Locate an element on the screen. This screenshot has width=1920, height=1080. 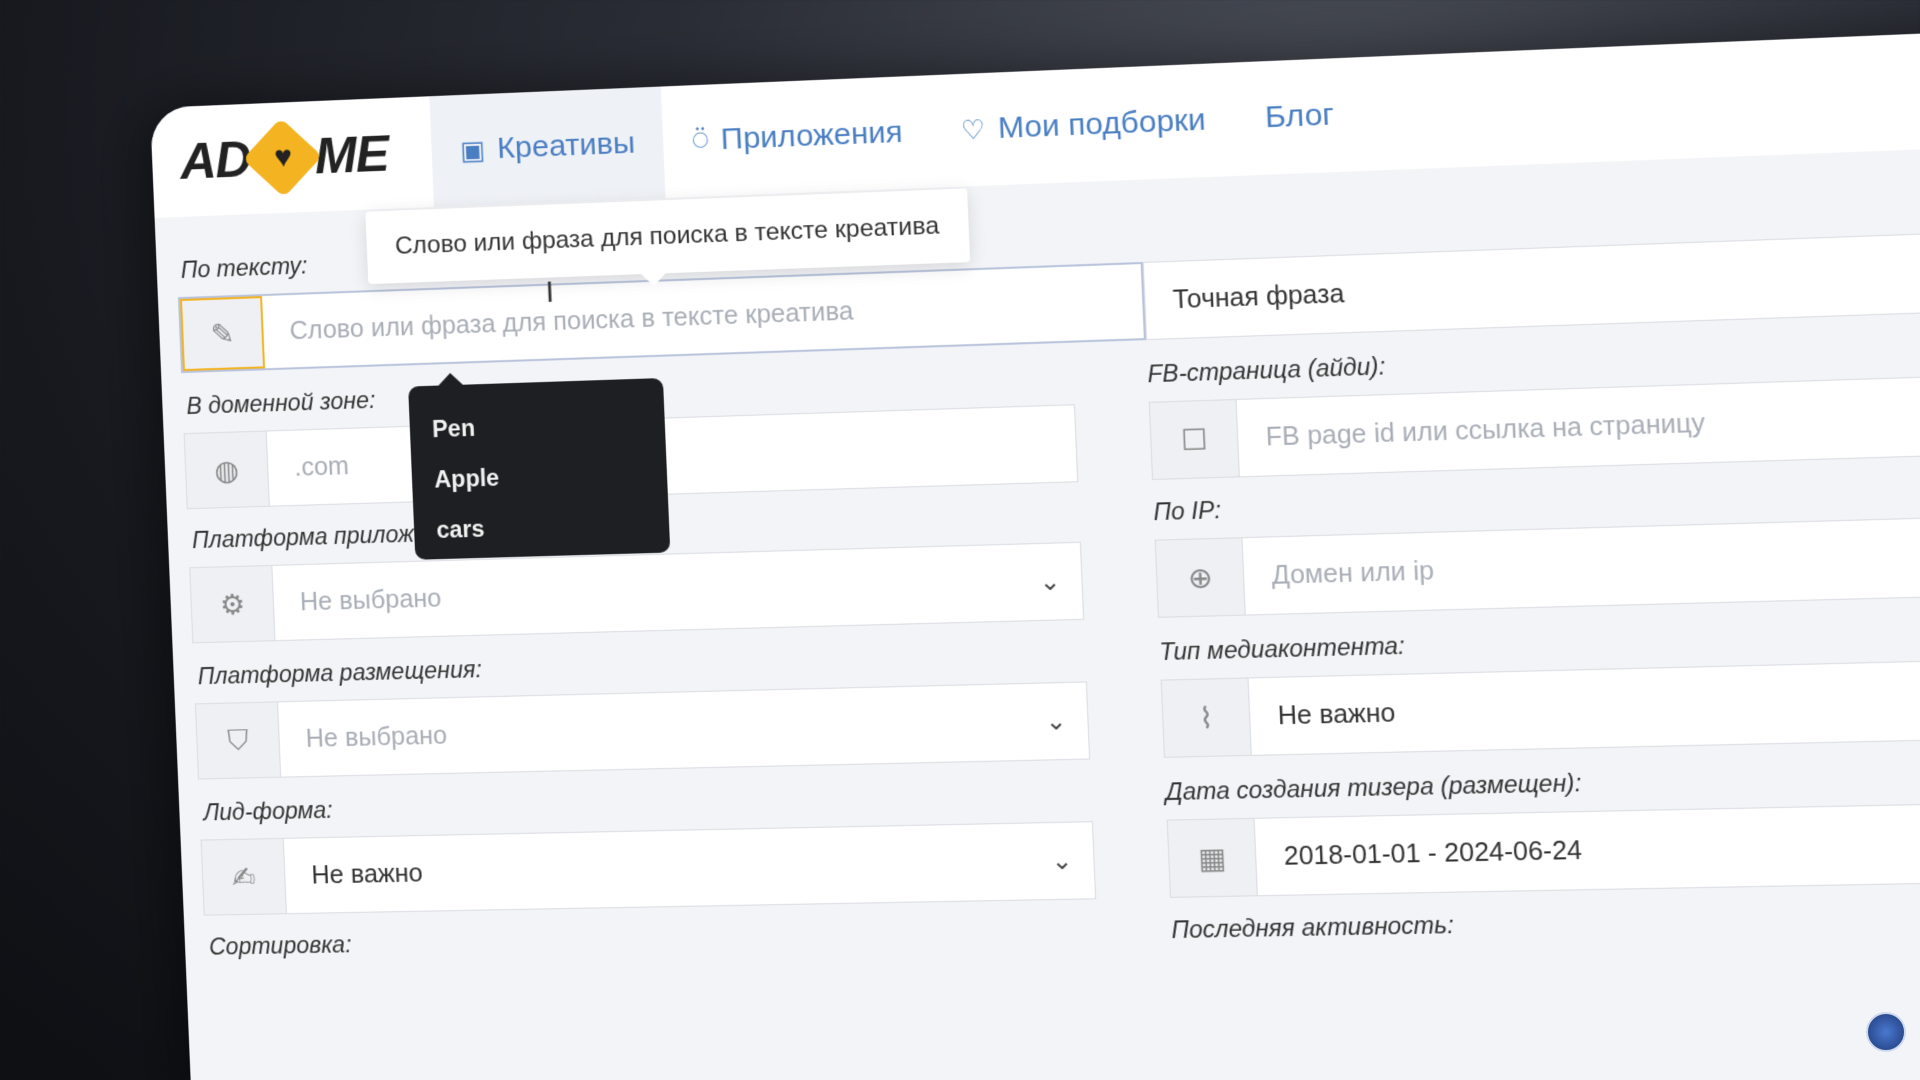
search-mode-value: Точная фраза is located at coordinates (1532, 284).